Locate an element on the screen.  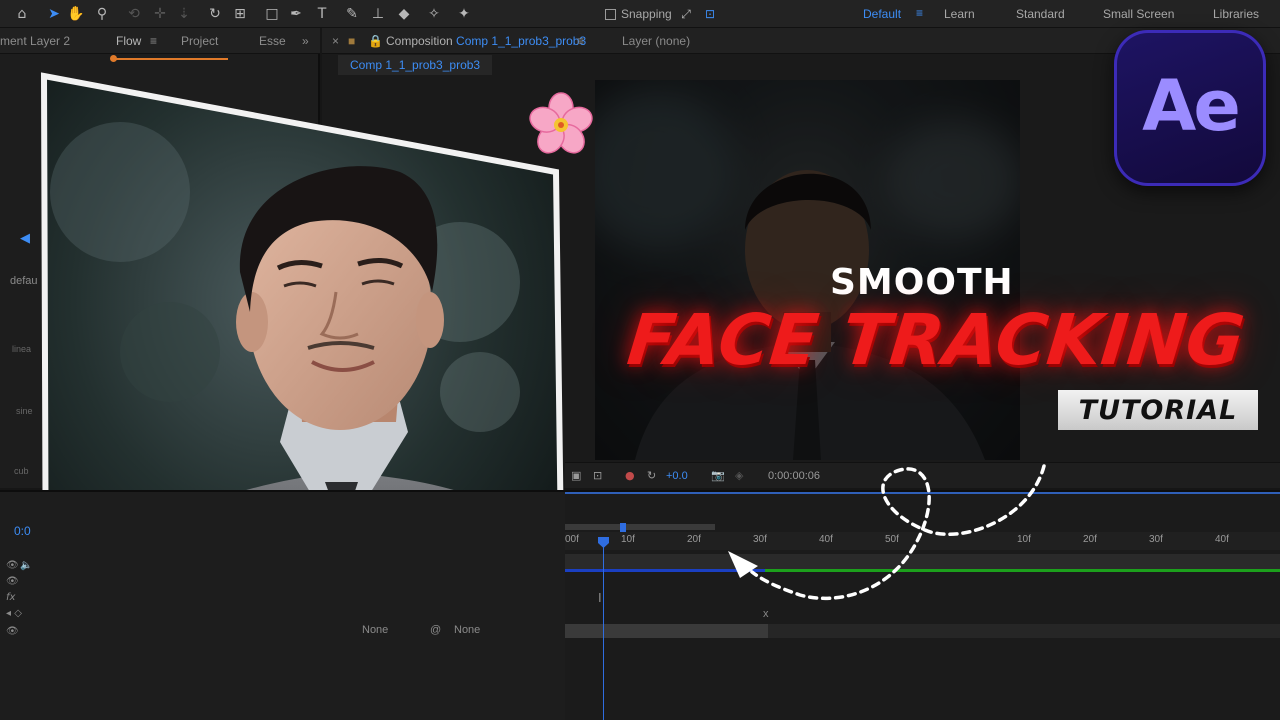
layer-tab-label: Layer is located at coordinates (637, 41).